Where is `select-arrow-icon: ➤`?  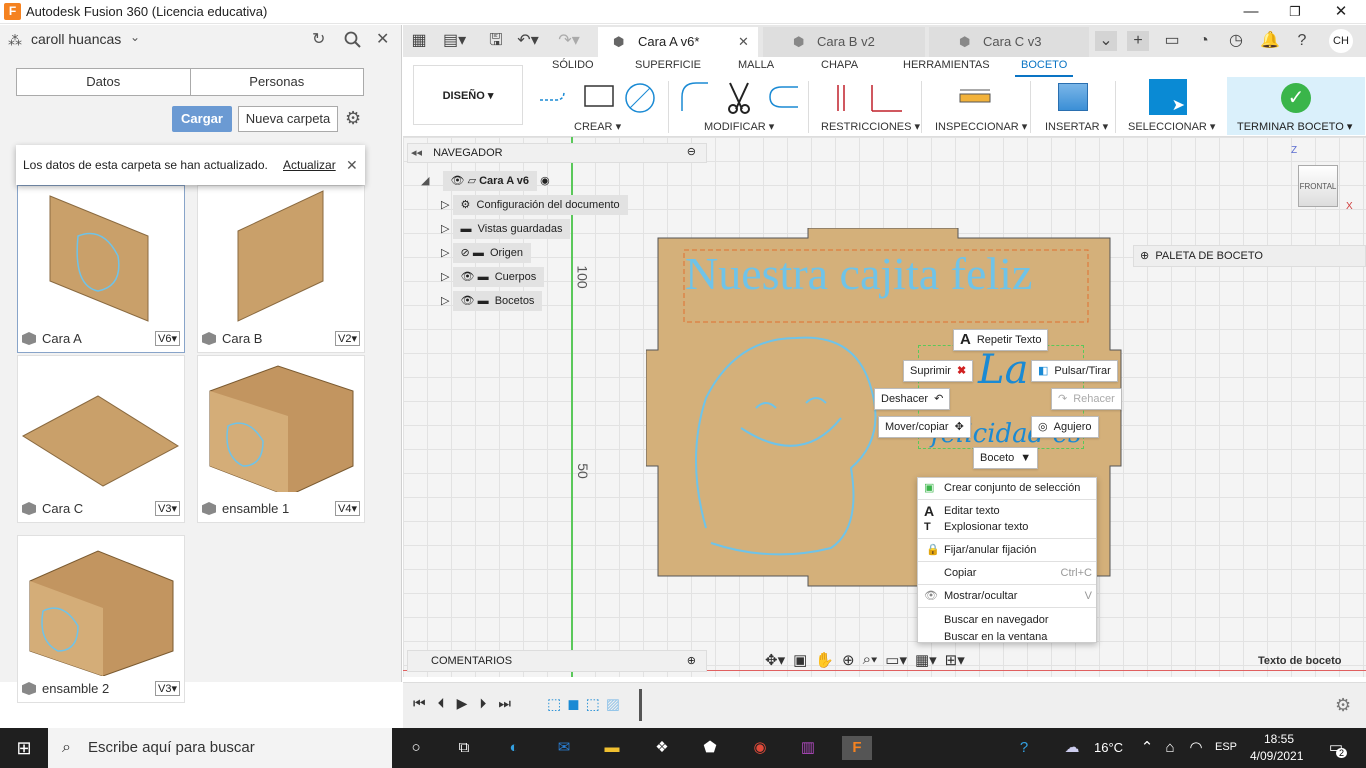
select-arrow-icon: ➤ is located at coordinates (1168, 97).